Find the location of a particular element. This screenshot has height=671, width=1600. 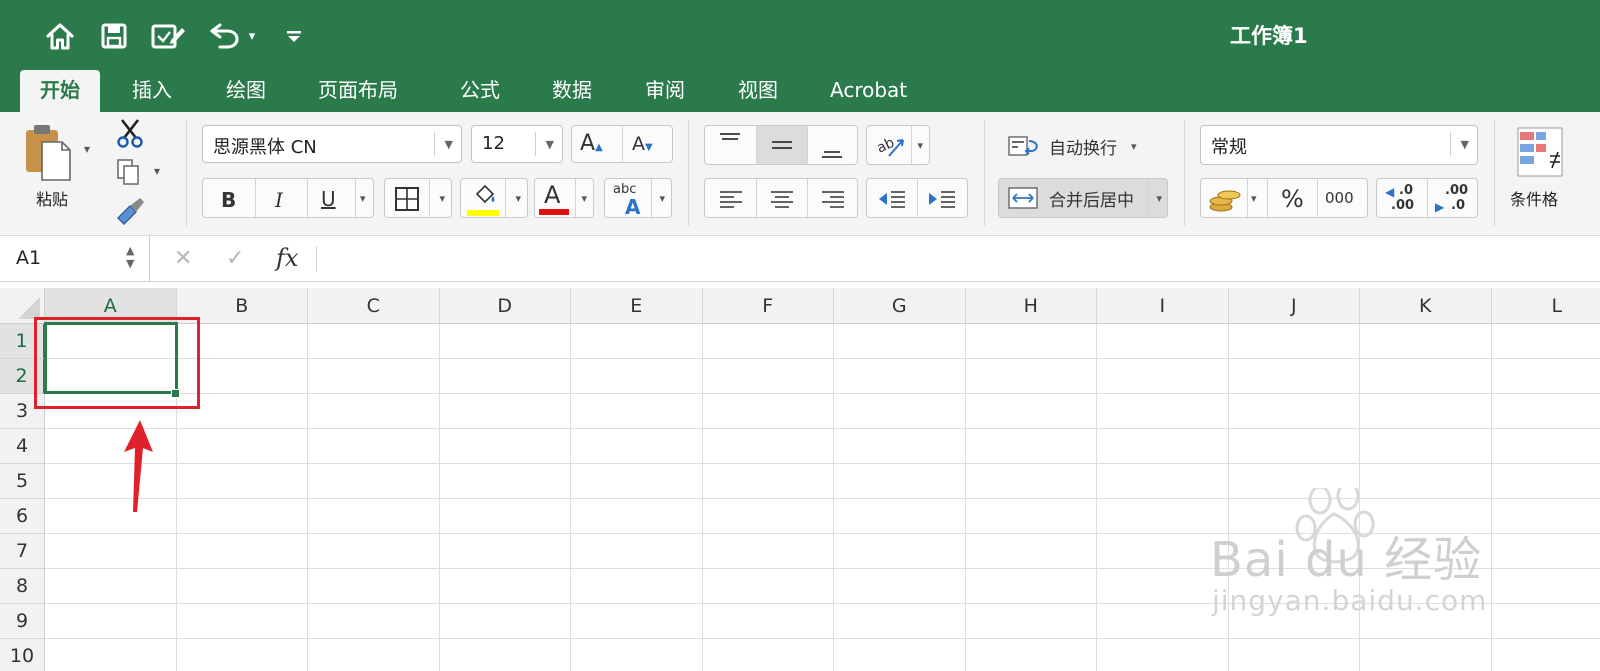

align-middle-button is located at coordinates (782, 145).